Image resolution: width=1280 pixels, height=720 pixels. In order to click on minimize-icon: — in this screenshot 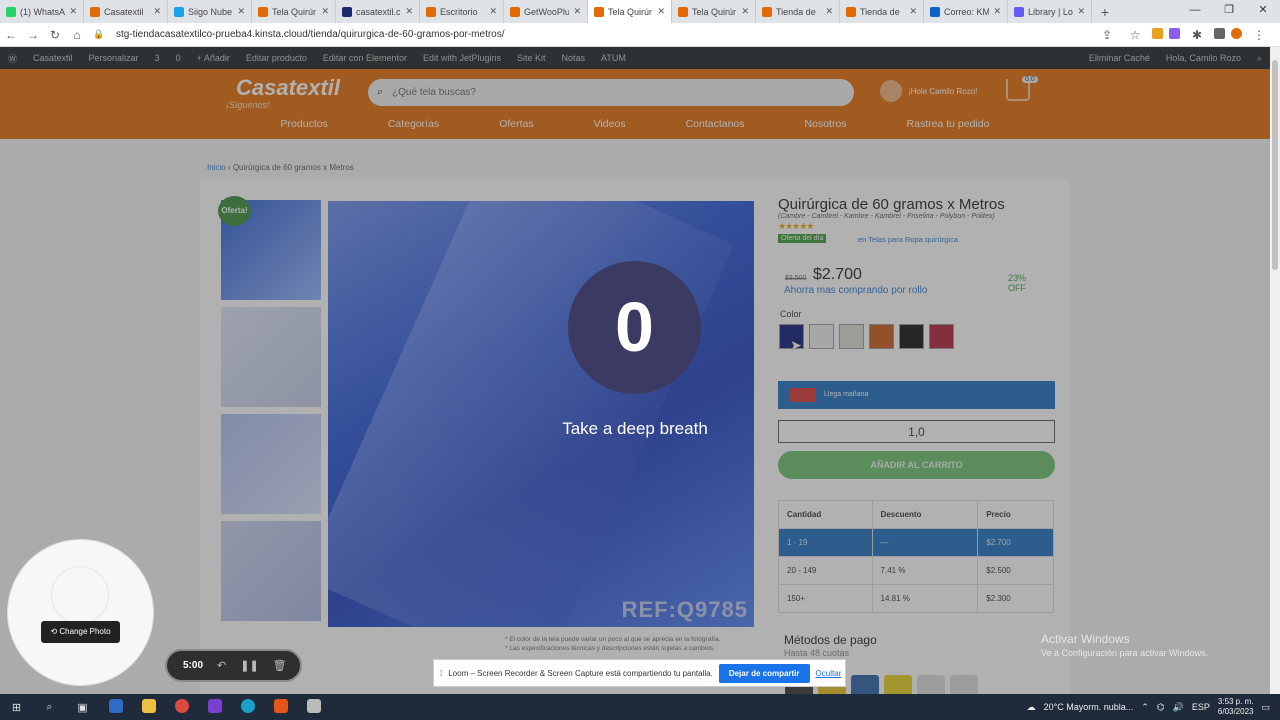, I will do `click(1195, 10)`.